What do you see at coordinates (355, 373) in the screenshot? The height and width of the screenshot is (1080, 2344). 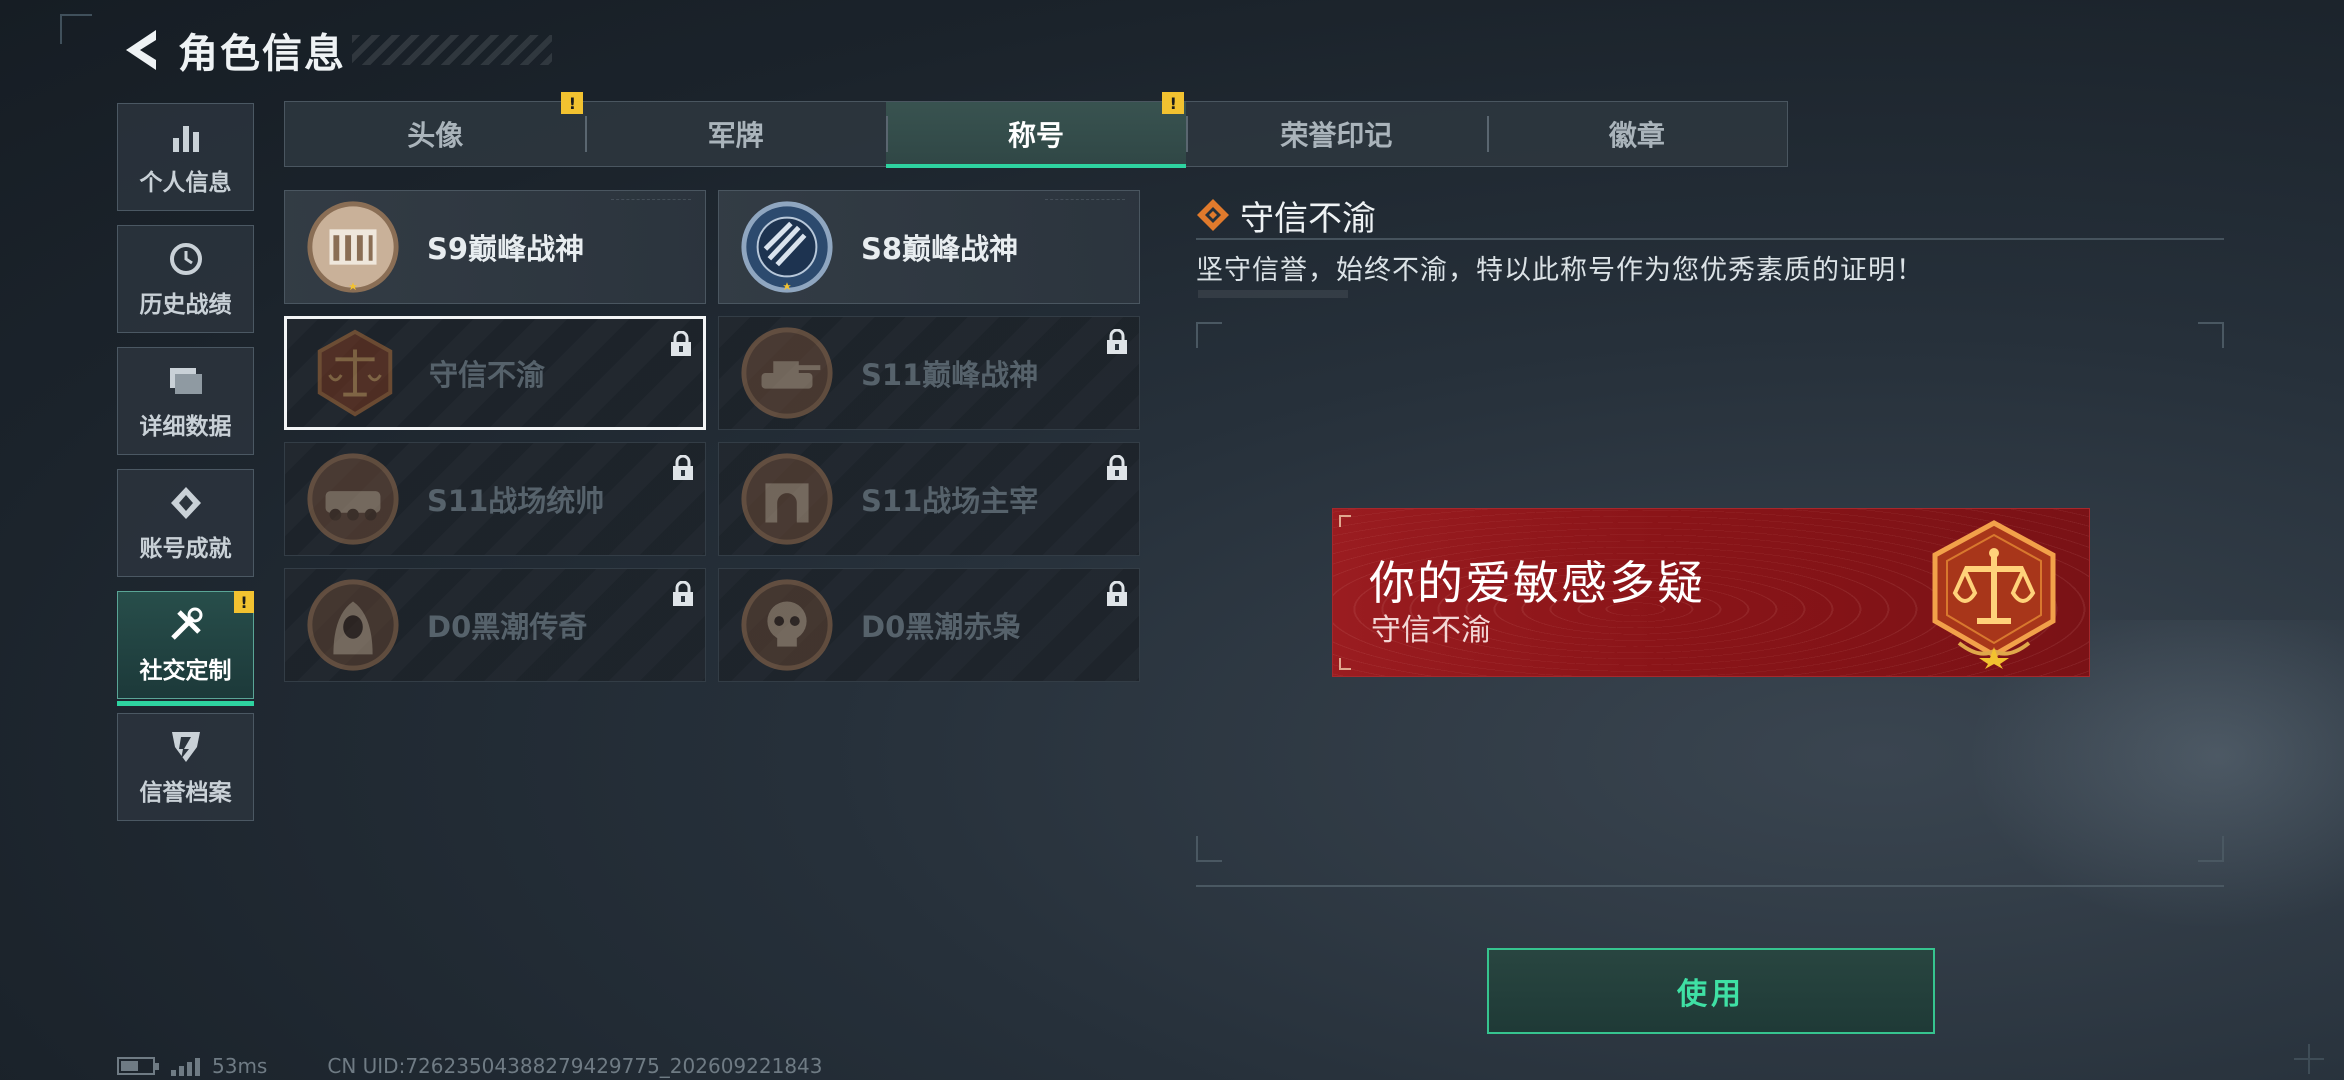 I see `scales-badge-icon` at bounding box center [355, 373].